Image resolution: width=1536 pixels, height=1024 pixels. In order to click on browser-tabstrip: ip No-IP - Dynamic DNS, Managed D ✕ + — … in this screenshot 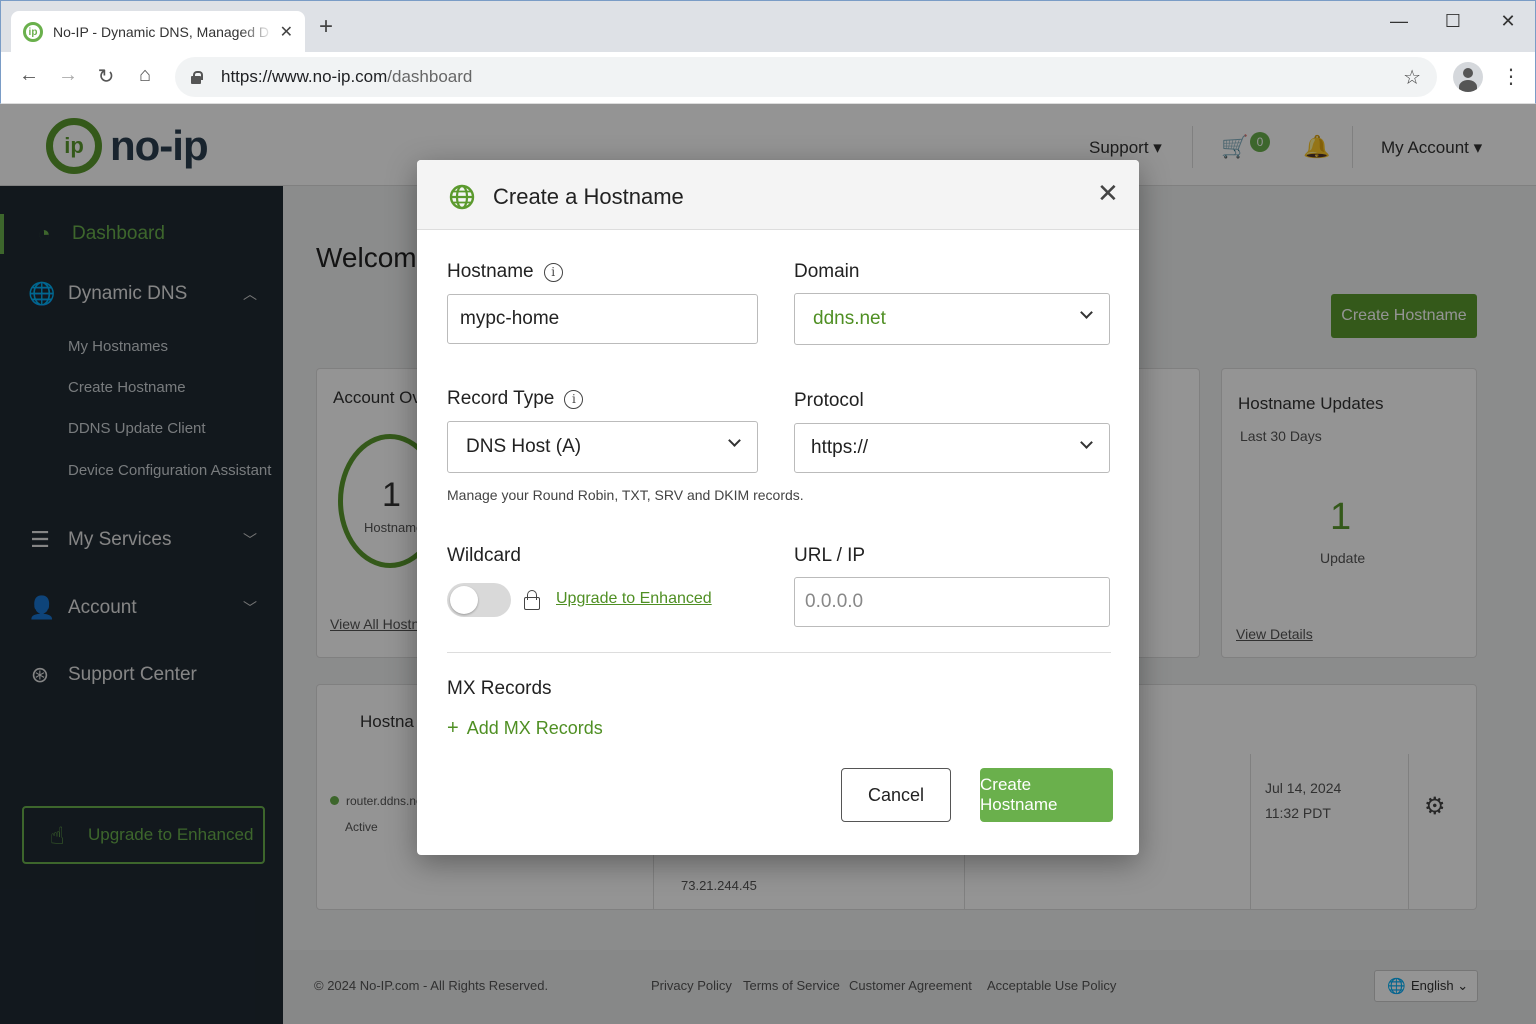, I will do `click(768, 26)`.